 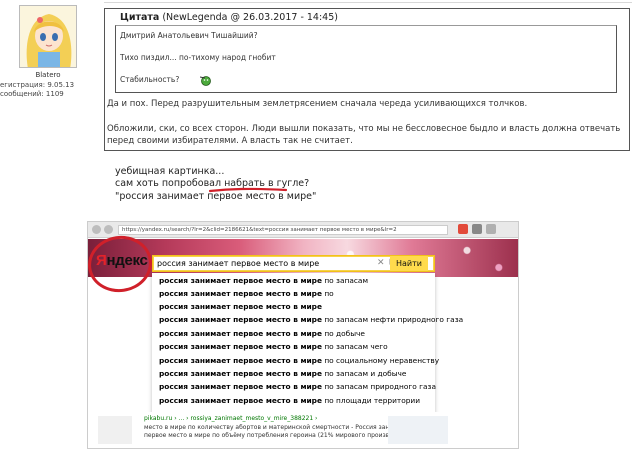 I want to click on nested-quote-line: Дмитрий Анатольевич Тишайший?, so click(x=189, y=35).